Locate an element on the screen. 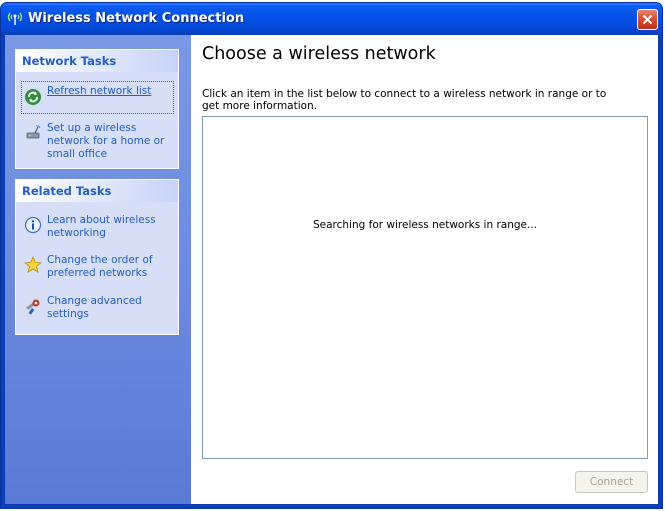 Image resolution: width=665 pixels, height=511 pixels. learn-about-wireless-link: Learn about wireless networking is located at coordinates (97, 227).